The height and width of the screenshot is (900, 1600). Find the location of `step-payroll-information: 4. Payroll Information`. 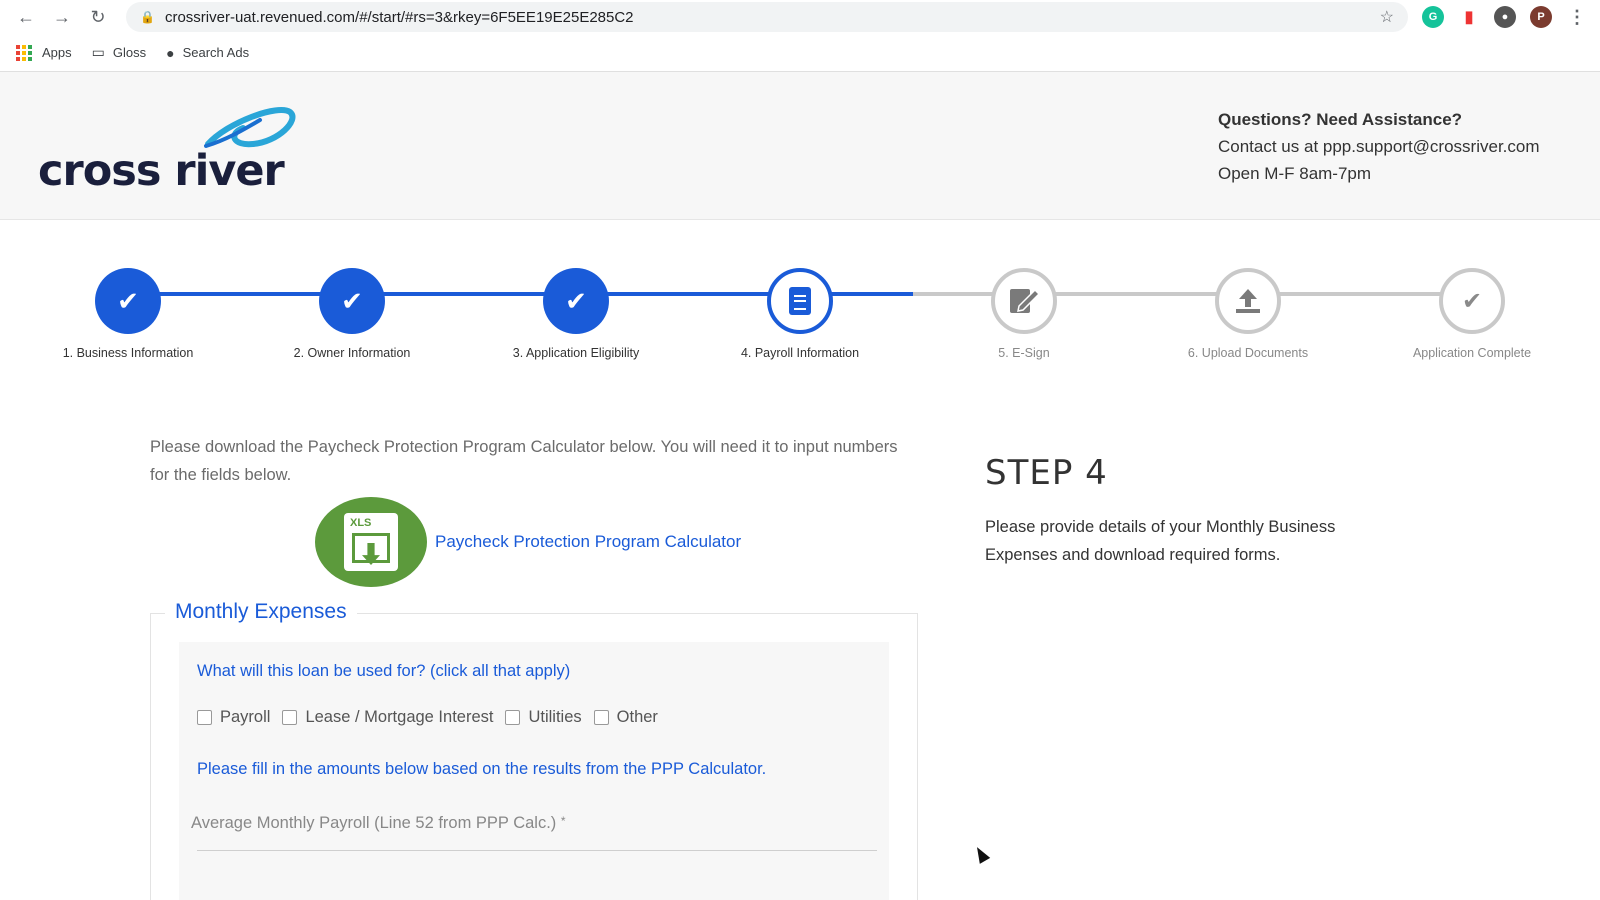

step-payroll-information: 4. Payroll Information is located at coordinates (800, 314).